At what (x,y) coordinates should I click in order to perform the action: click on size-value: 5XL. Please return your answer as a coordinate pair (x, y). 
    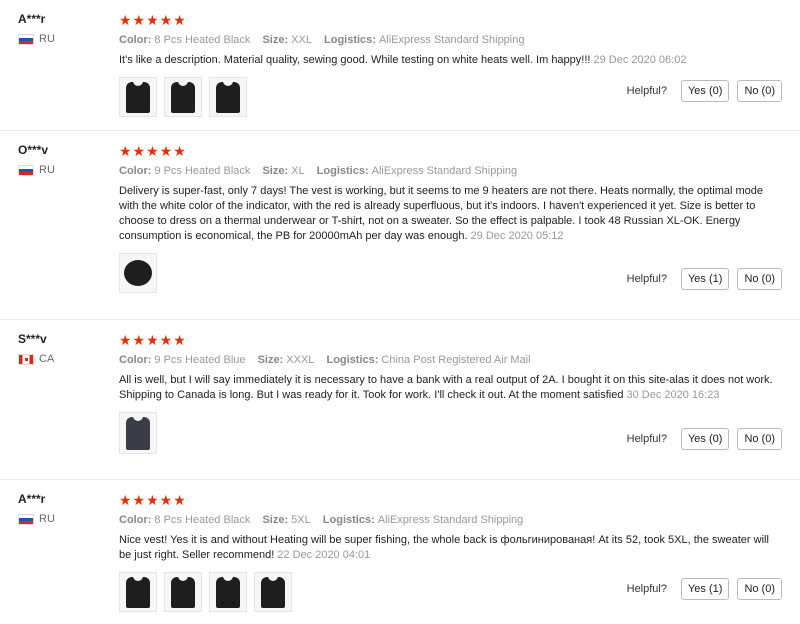
    Looking at the image, I should click on (301, 520).